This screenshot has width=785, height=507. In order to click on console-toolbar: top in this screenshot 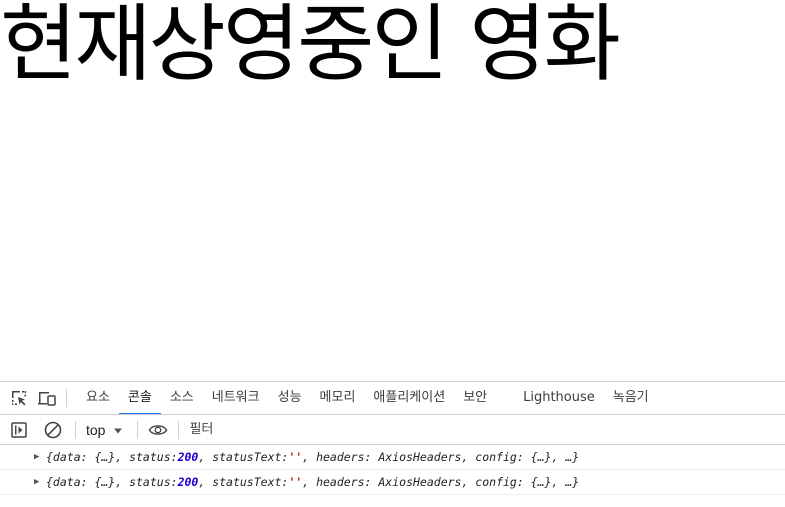, I will do `click(392, 430)`.